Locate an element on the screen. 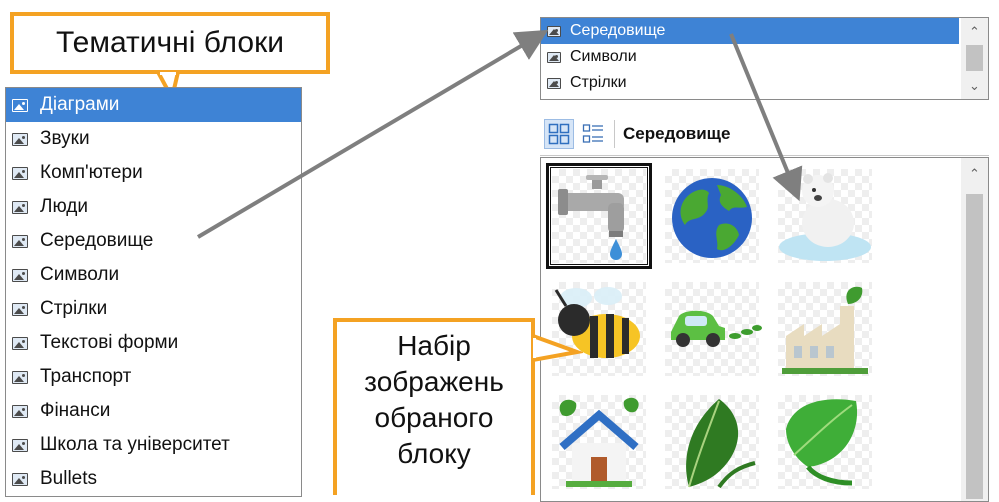 This screenshot has width=999, height=502. gallery-image-green-car is located at coordinates (712, 329).